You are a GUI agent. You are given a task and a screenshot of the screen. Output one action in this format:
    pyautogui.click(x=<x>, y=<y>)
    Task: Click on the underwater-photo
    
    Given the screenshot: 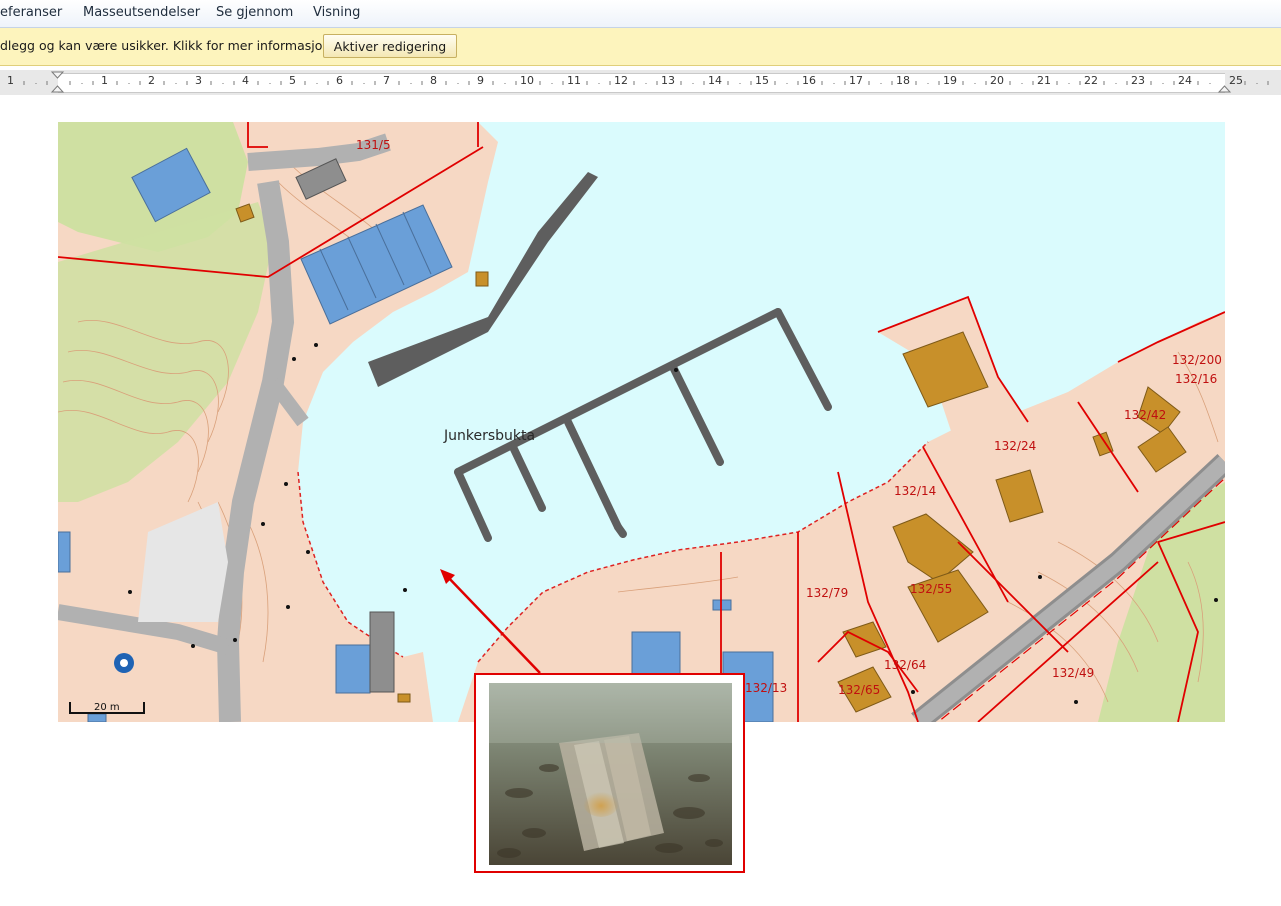 What is the action you would take?
    pyautogui.click(x=610, y=774)
    